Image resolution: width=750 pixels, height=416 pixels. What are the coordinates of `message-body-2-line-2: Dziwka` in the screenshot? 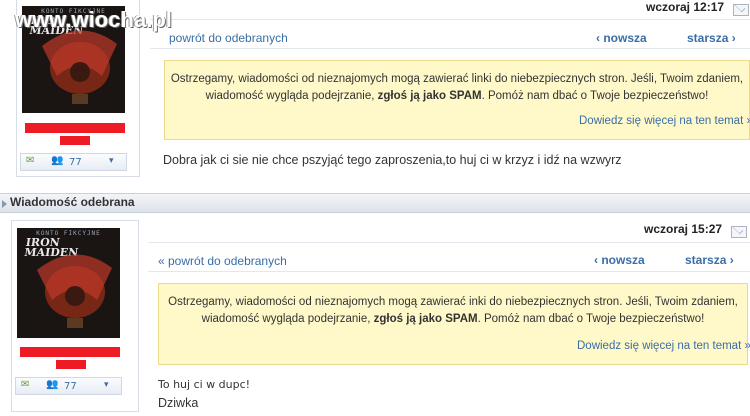 It's located at (178, 403).